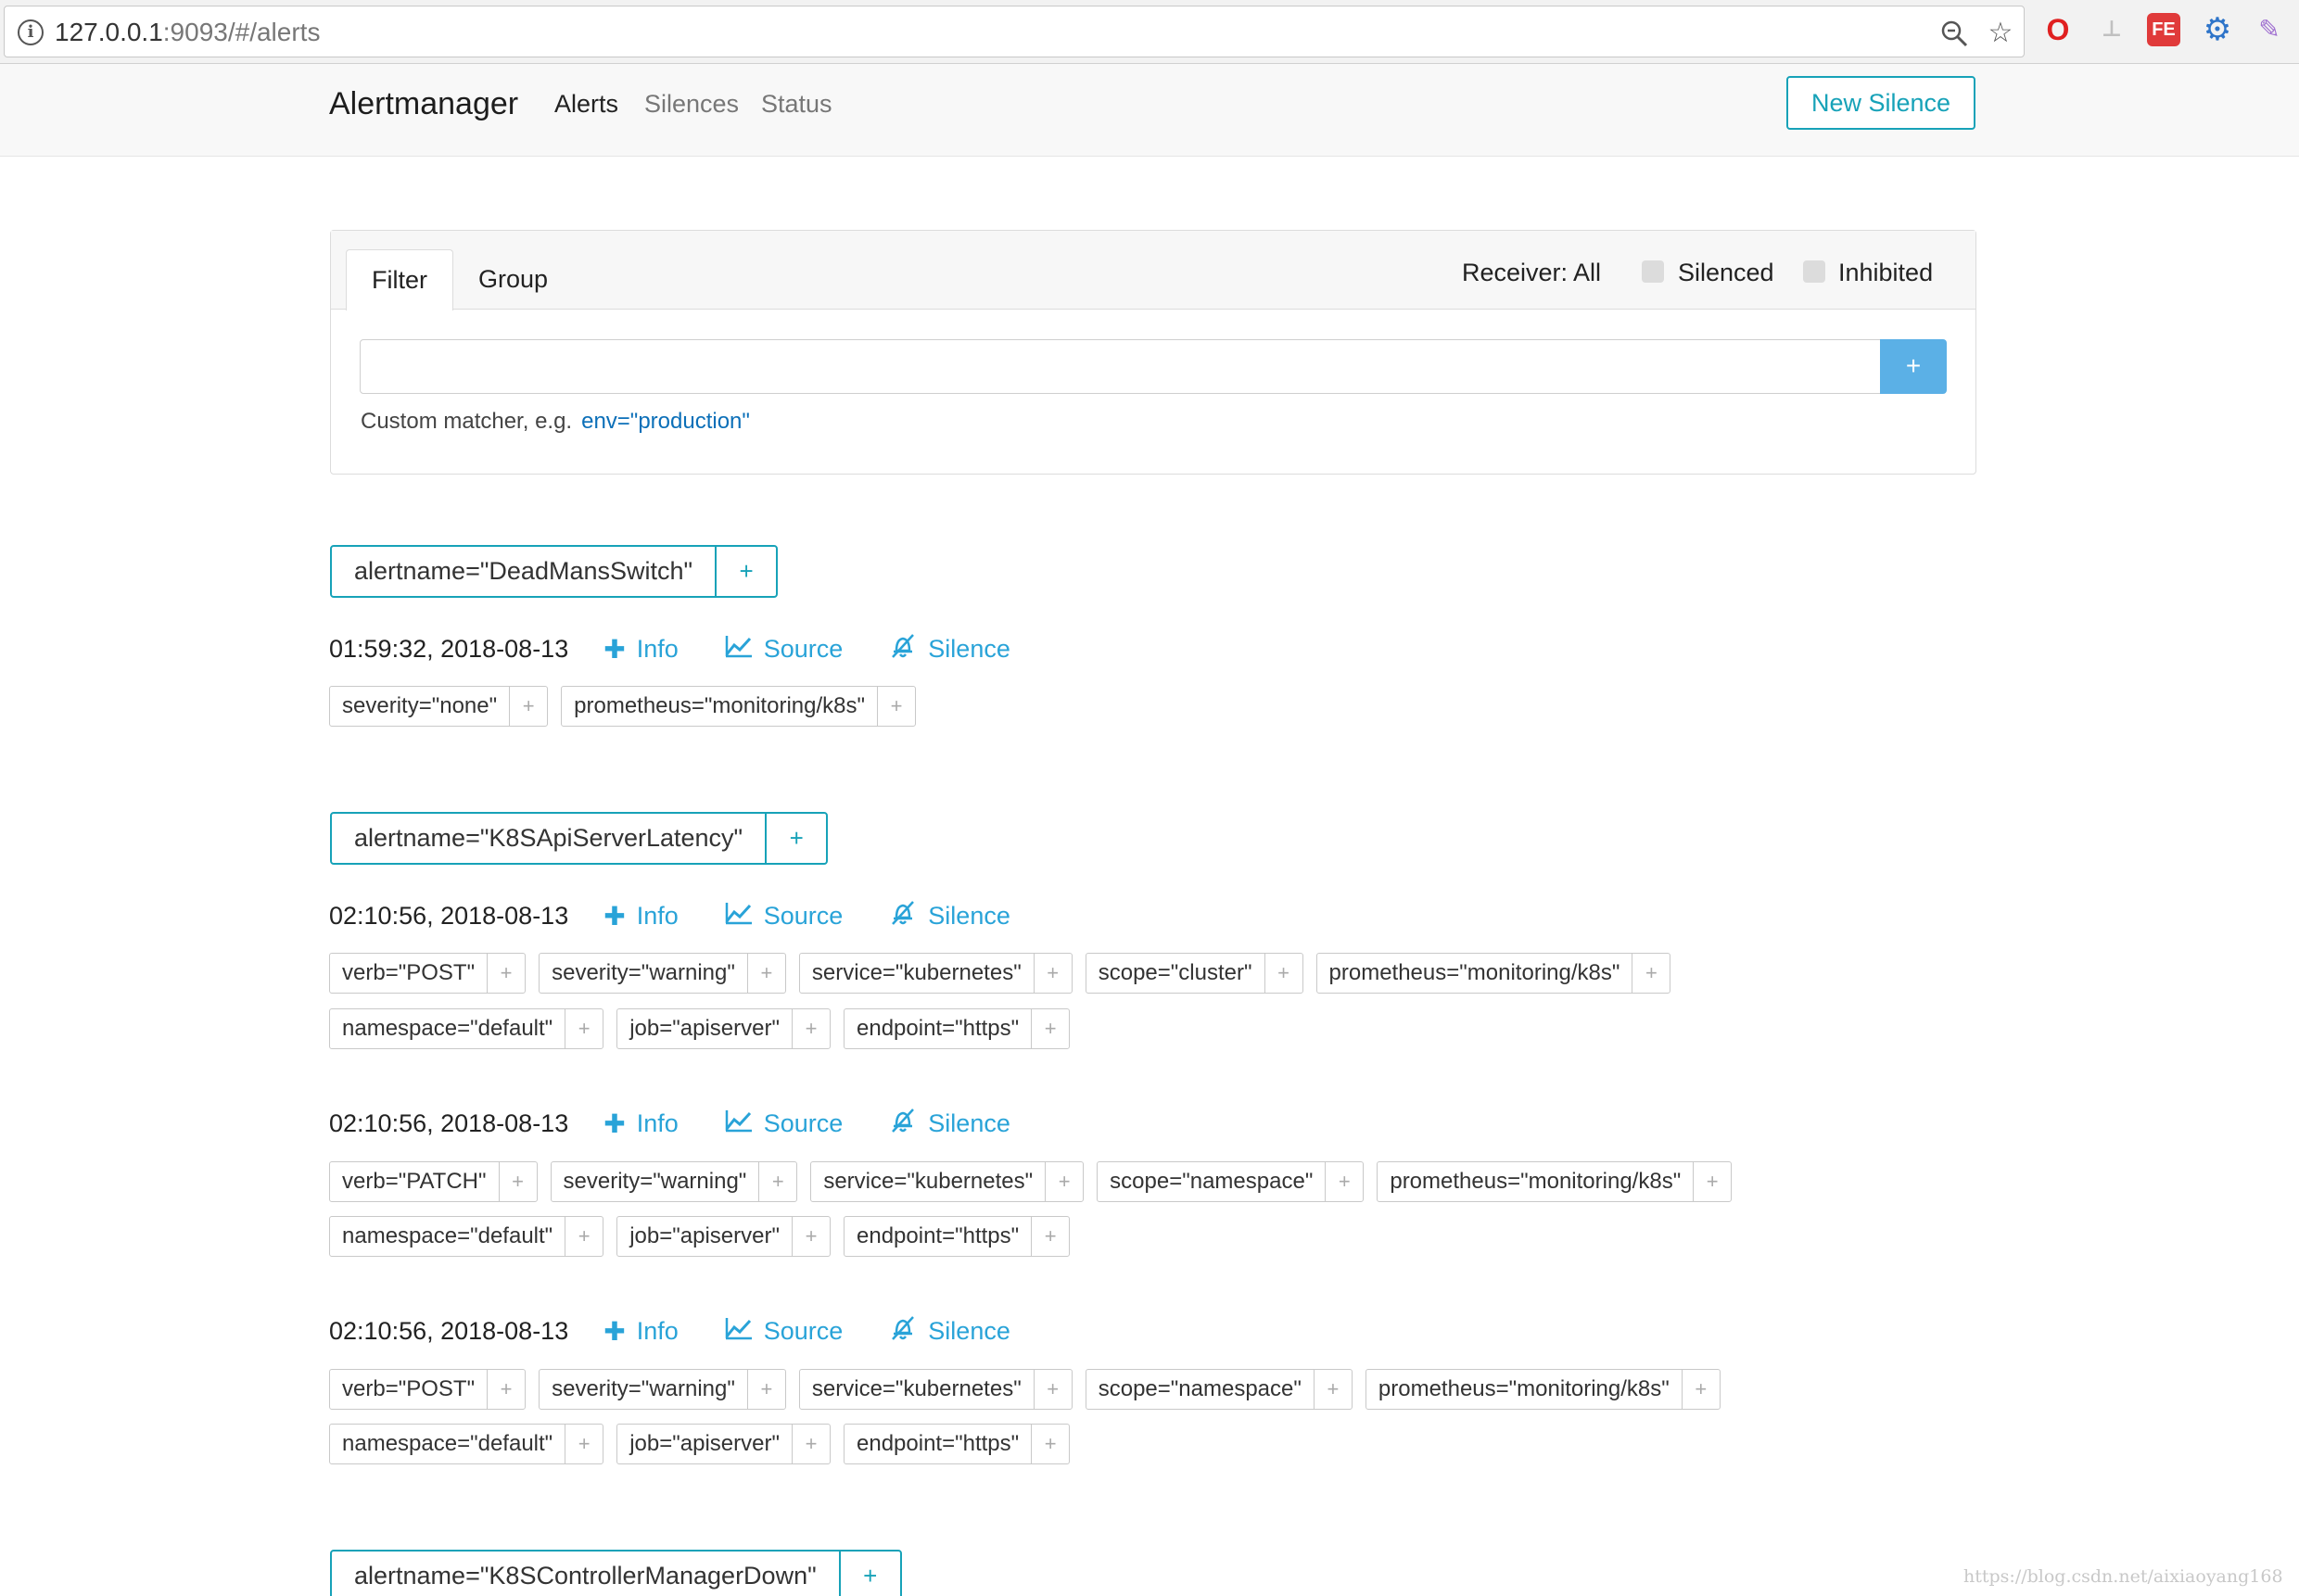 The height and width of the screenshot is (1596, 2299). What do you see at coordinates (2000, 33) in the screenshot?
I see `bookmark-star-icon: ☆` at bounding box center [2000, 33].